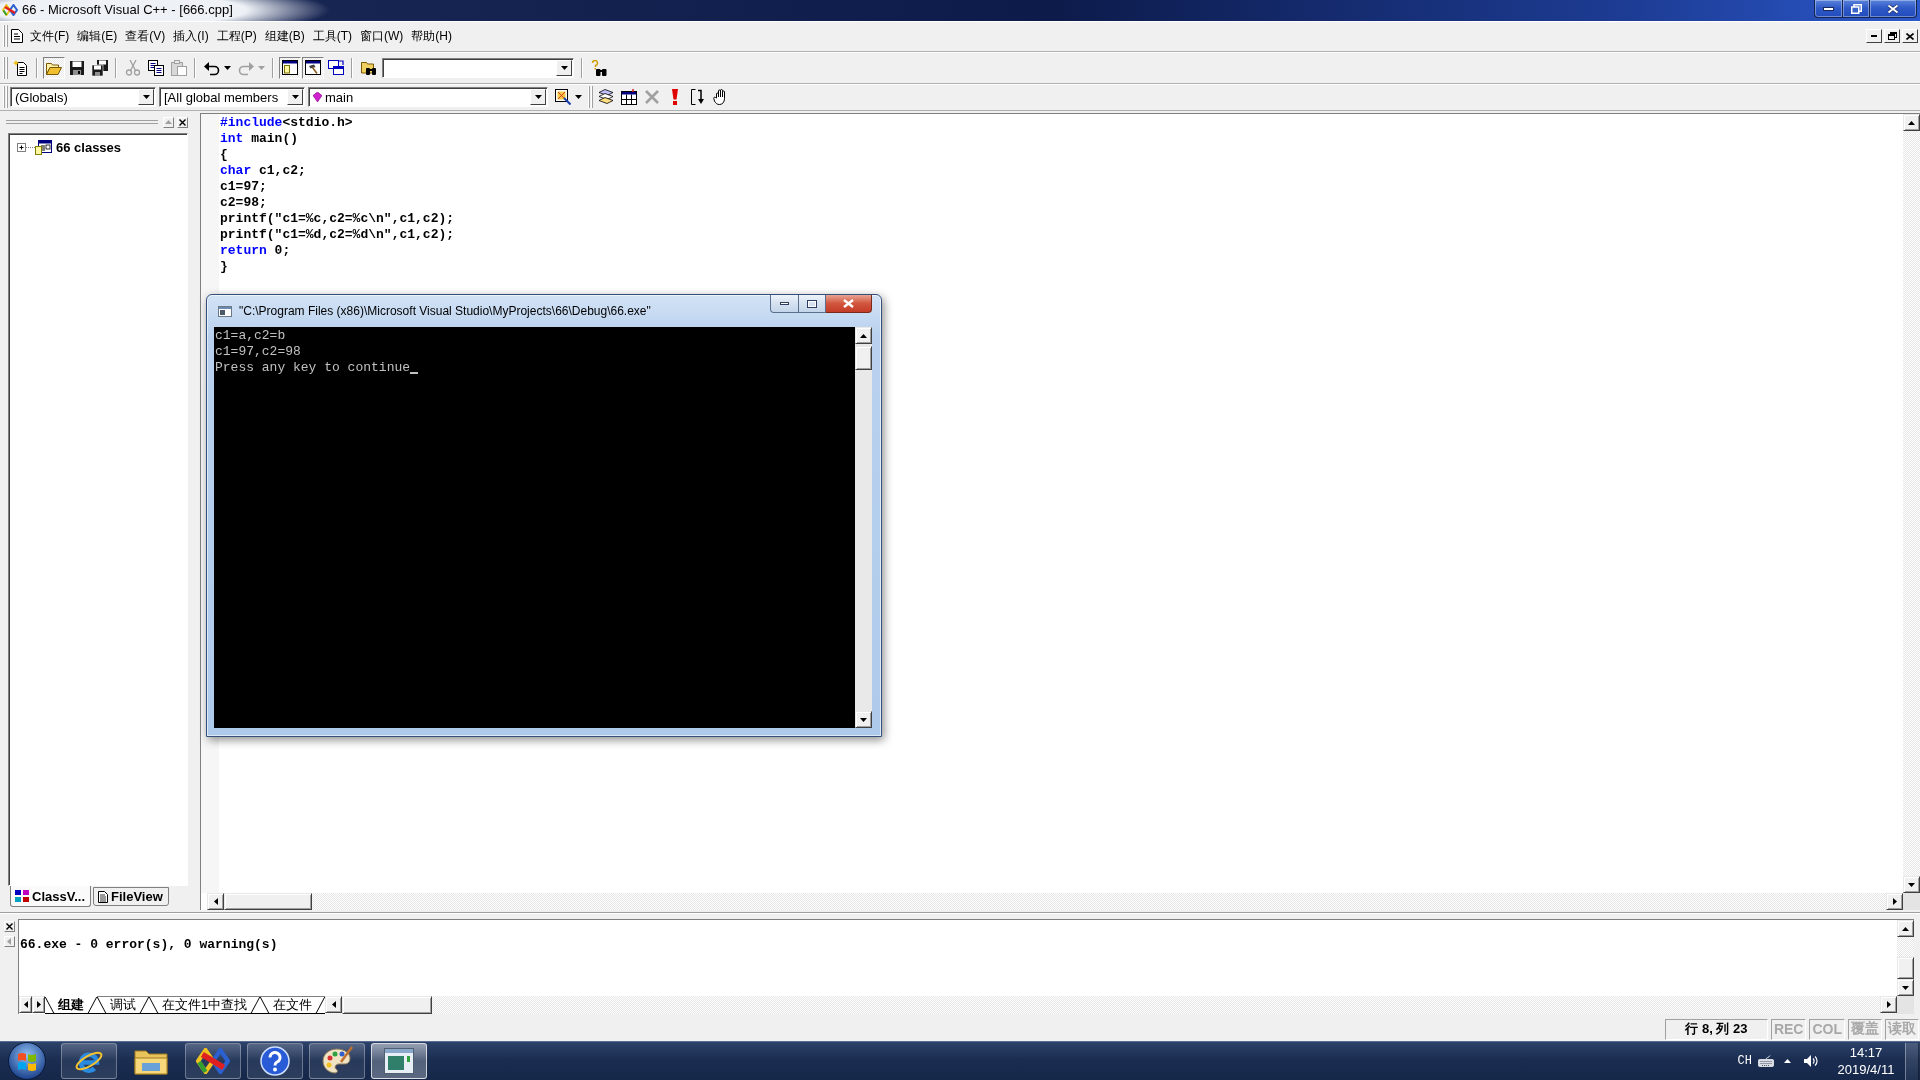  I want to click on build-output-text: 66.exe - 0 error(s), 0 warning(s), so click(149, 944).